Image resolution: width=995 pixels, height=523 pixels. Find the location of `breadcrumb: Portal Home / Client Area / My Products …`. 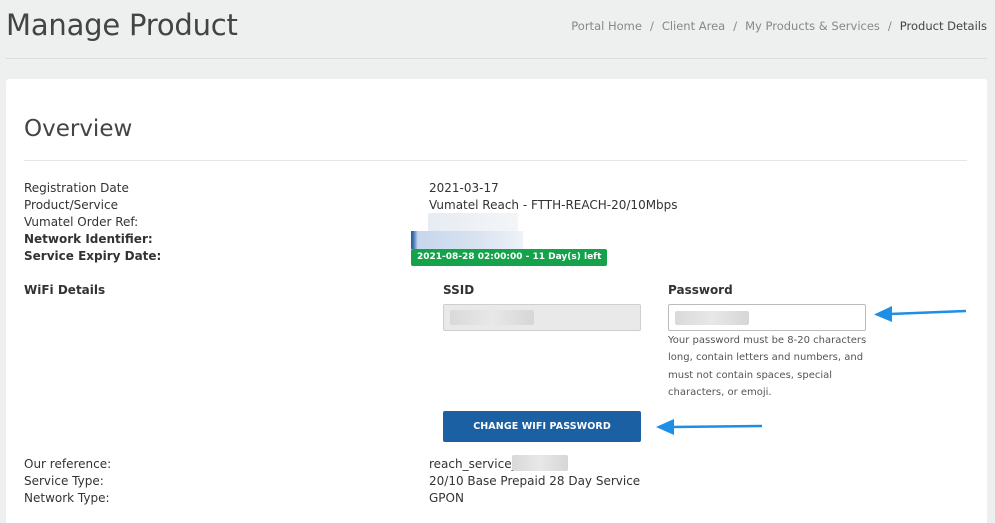

breadcrumb: Portal Home / Client Area / My Products … is located at coordinates (779, 26).